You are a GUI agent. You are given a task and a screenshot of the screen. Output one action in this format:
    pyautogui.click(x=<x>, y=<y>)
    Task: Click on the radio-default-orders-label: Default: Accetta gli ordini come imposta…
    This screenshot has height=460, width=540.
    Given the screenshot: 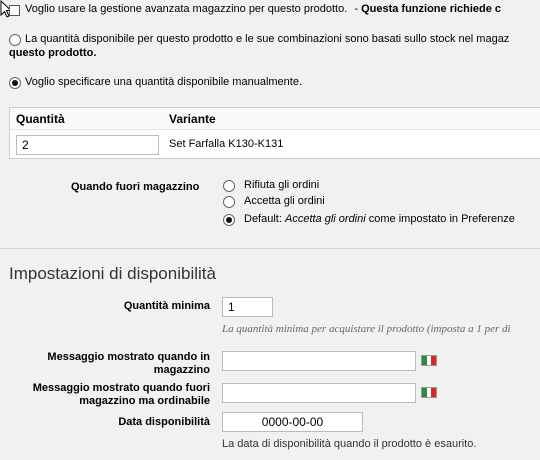 What is the action you would take?
    pyautogui.click(x=379, y=219)
    